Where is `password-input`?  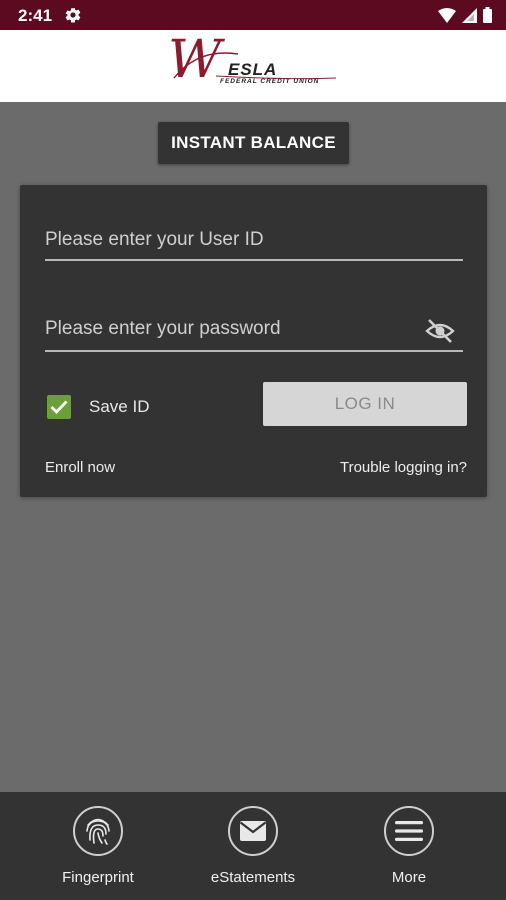
password-input is located at coordinates (254, 332).